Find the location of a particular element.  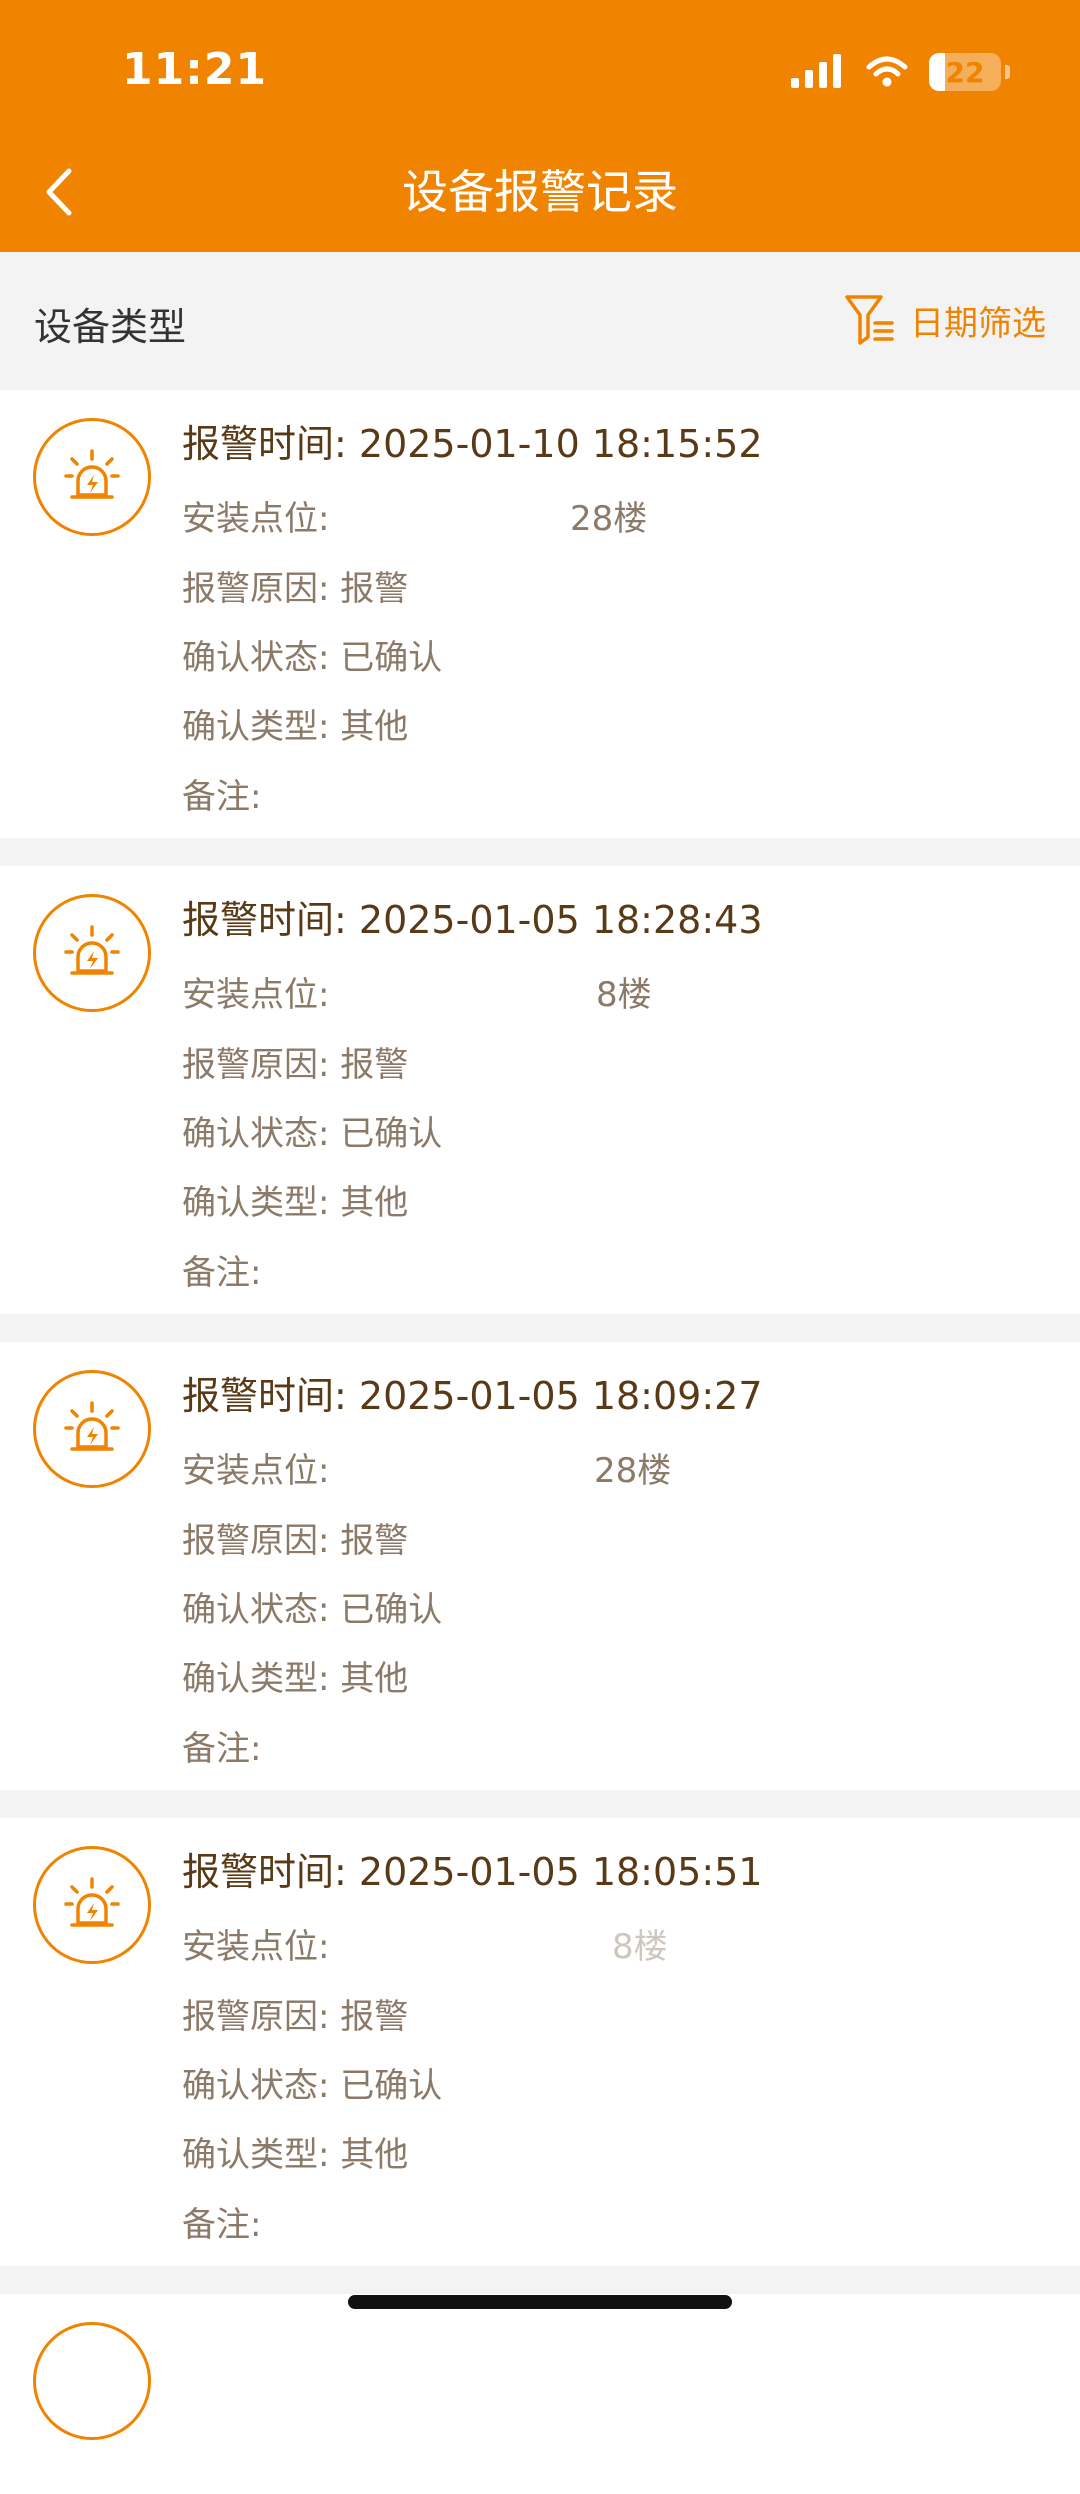

home-indicator is located at coordinates (540, 2302).